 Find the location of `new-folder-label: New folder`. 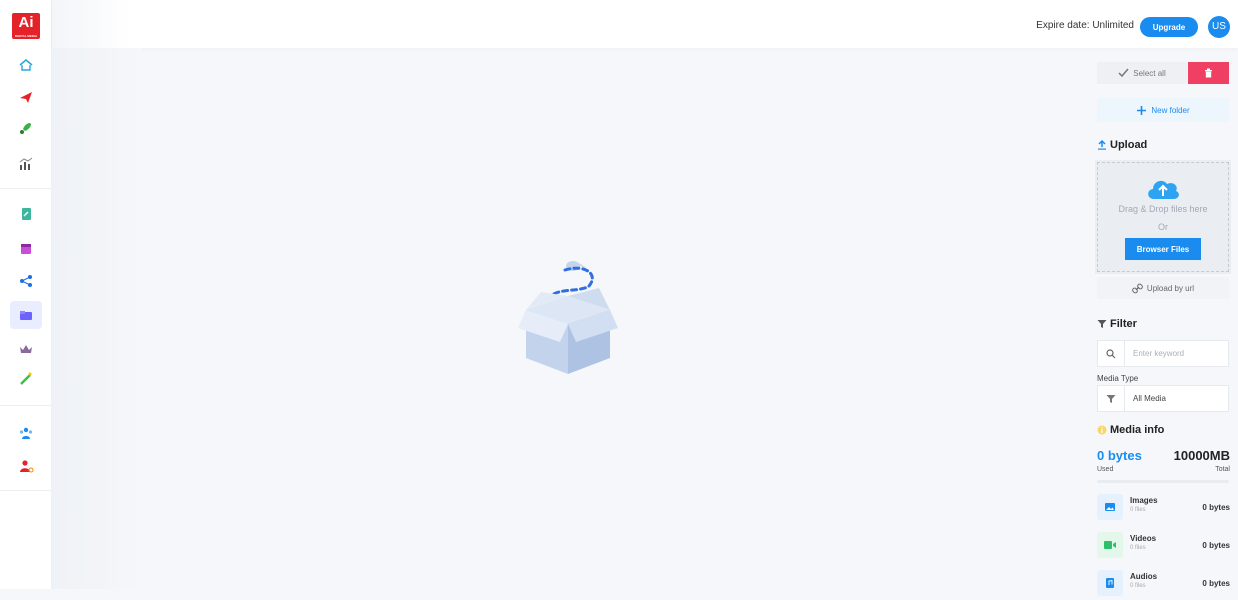

new-folder-label: New folder is located at coordinates (1170, 110).